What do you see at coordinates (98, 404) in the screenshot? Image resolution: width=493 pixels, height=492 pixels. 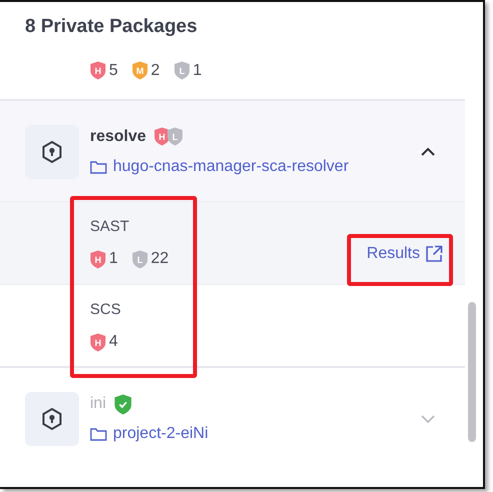 I see `package-name: ini` at bounding box center [98, 404].